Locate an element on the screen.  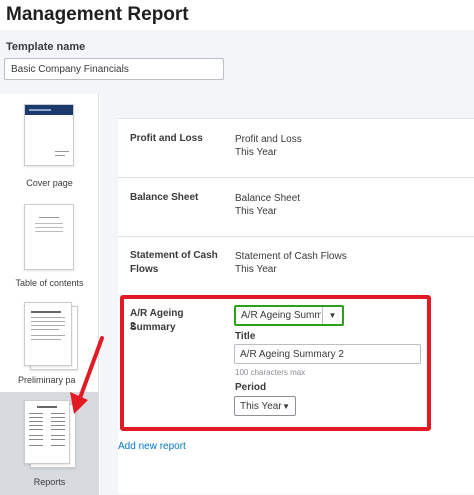
cover-page-thumbnail is located at coordinates (49, 135).